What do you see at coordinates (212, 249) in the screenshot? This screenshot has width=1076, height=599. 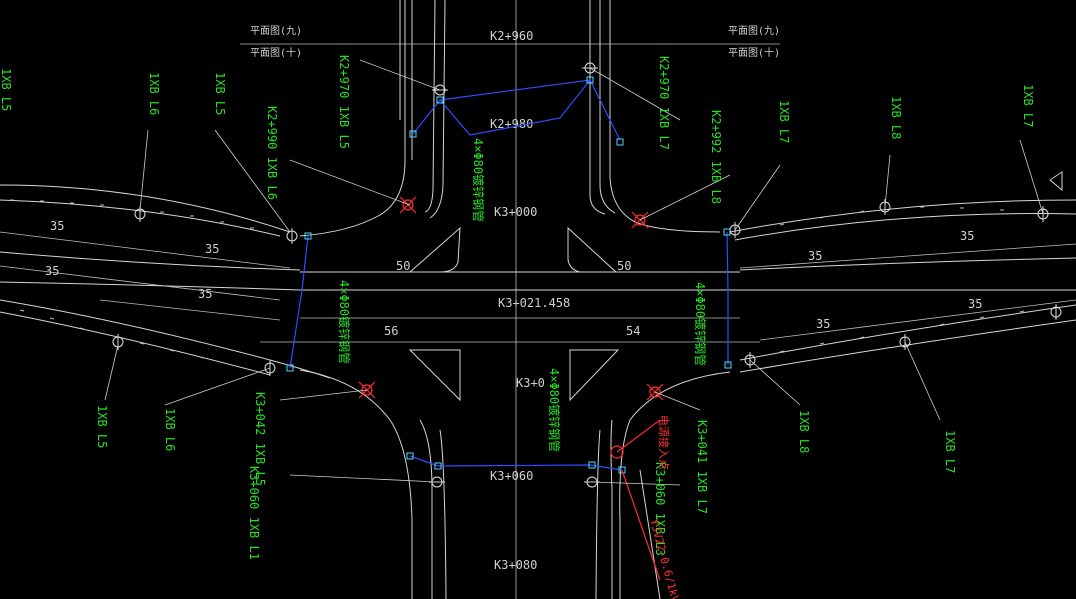 I see `dim-35-west-mid: 35` at bounding box center [212, 249].